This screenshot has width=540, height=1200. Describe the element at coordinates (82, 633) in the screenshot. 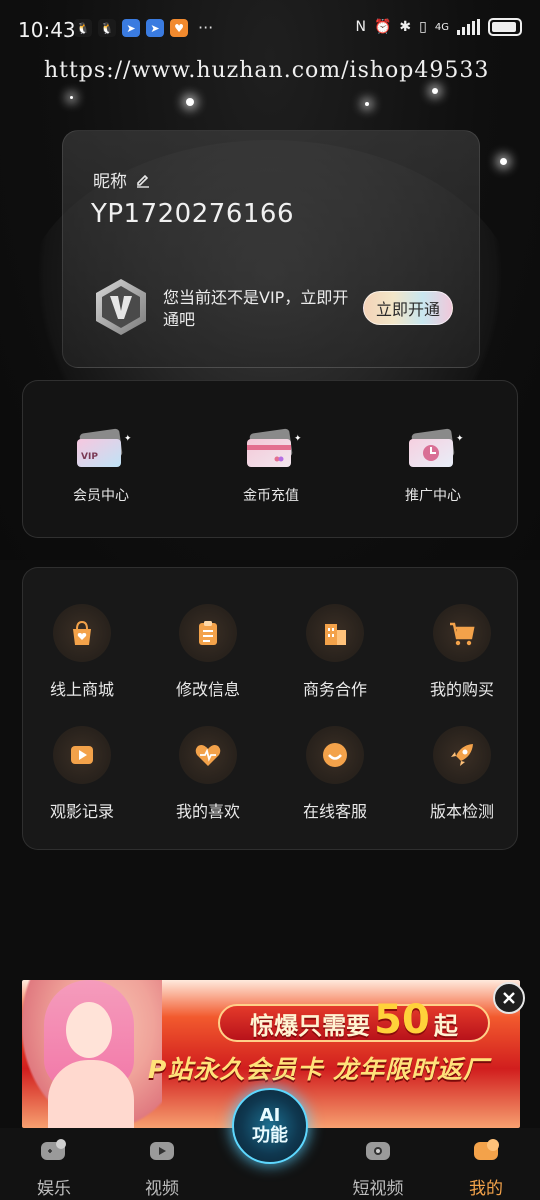

I see `shopping-bag-icon` at that location.